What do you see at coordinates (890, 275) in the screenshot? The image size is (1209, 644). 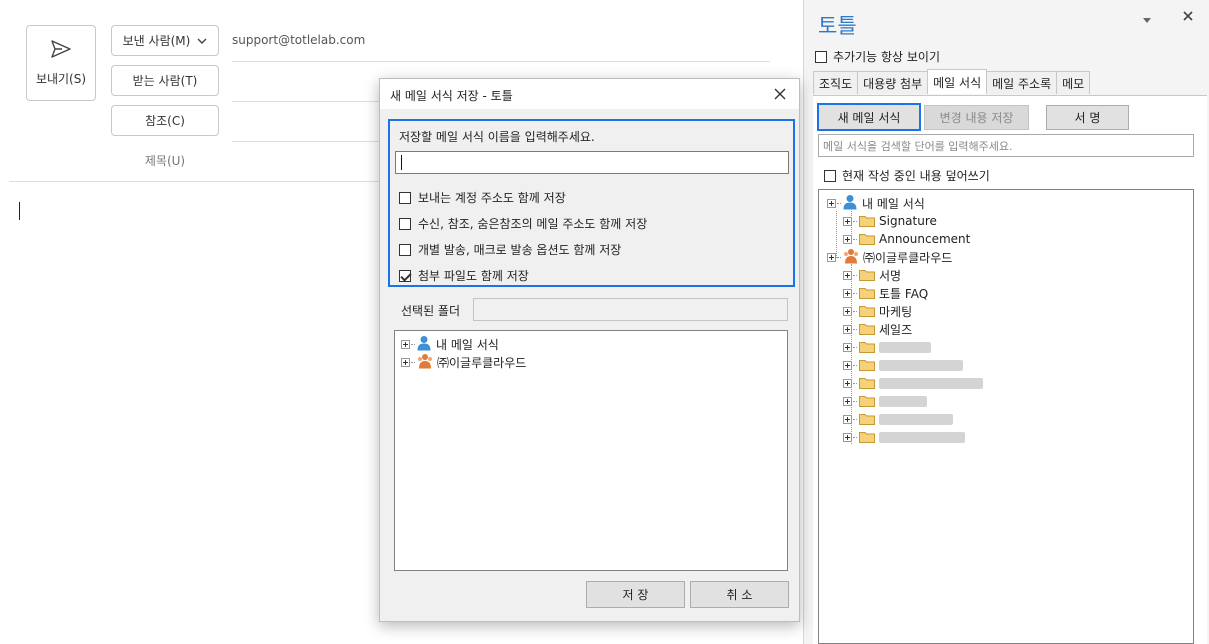 I see `tree-label: 서명` at bounding box center [890, 275].